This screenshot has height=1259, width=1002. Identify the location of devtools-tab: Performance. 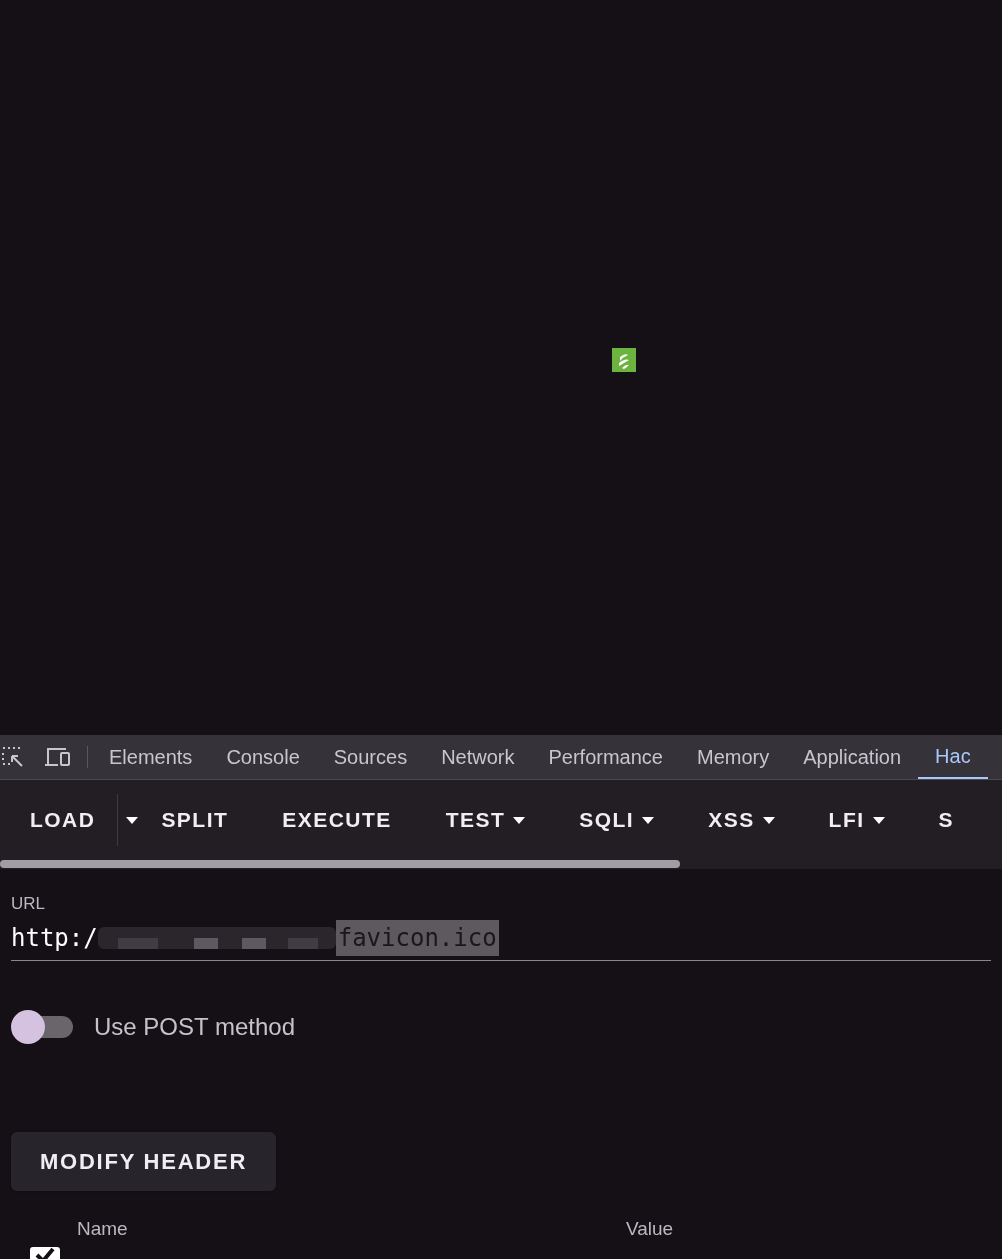
(605, 757).